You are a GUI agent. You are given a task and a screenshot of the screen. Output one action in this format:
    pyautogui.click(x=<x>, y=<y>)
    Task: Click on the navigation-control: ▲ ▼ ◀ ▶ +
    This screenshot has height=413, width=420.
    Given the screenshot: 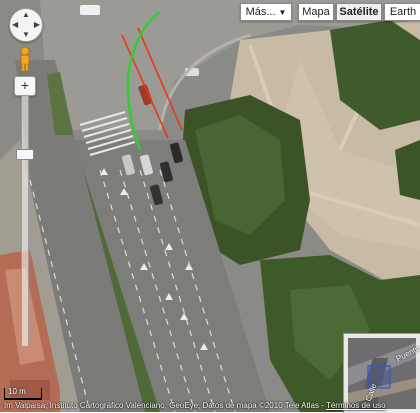 What is the action you would take?
    pyautogui.click(x=24, y=175)
    